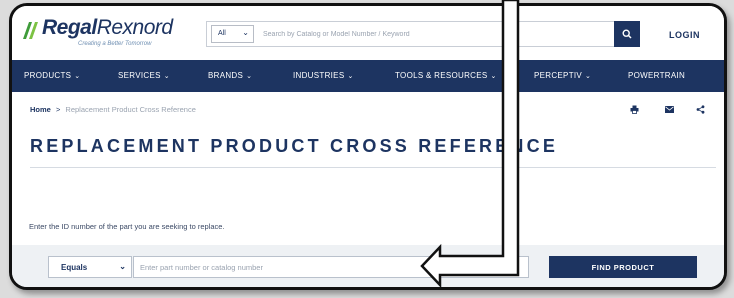 This screenshot has height=298, width=734. I want to click on email-button, so click(669, 109).